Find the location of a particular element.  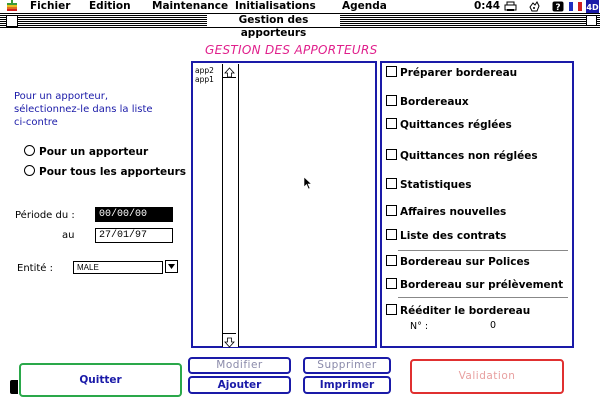

mac-hd-icon is located at coordinates (14, 387).